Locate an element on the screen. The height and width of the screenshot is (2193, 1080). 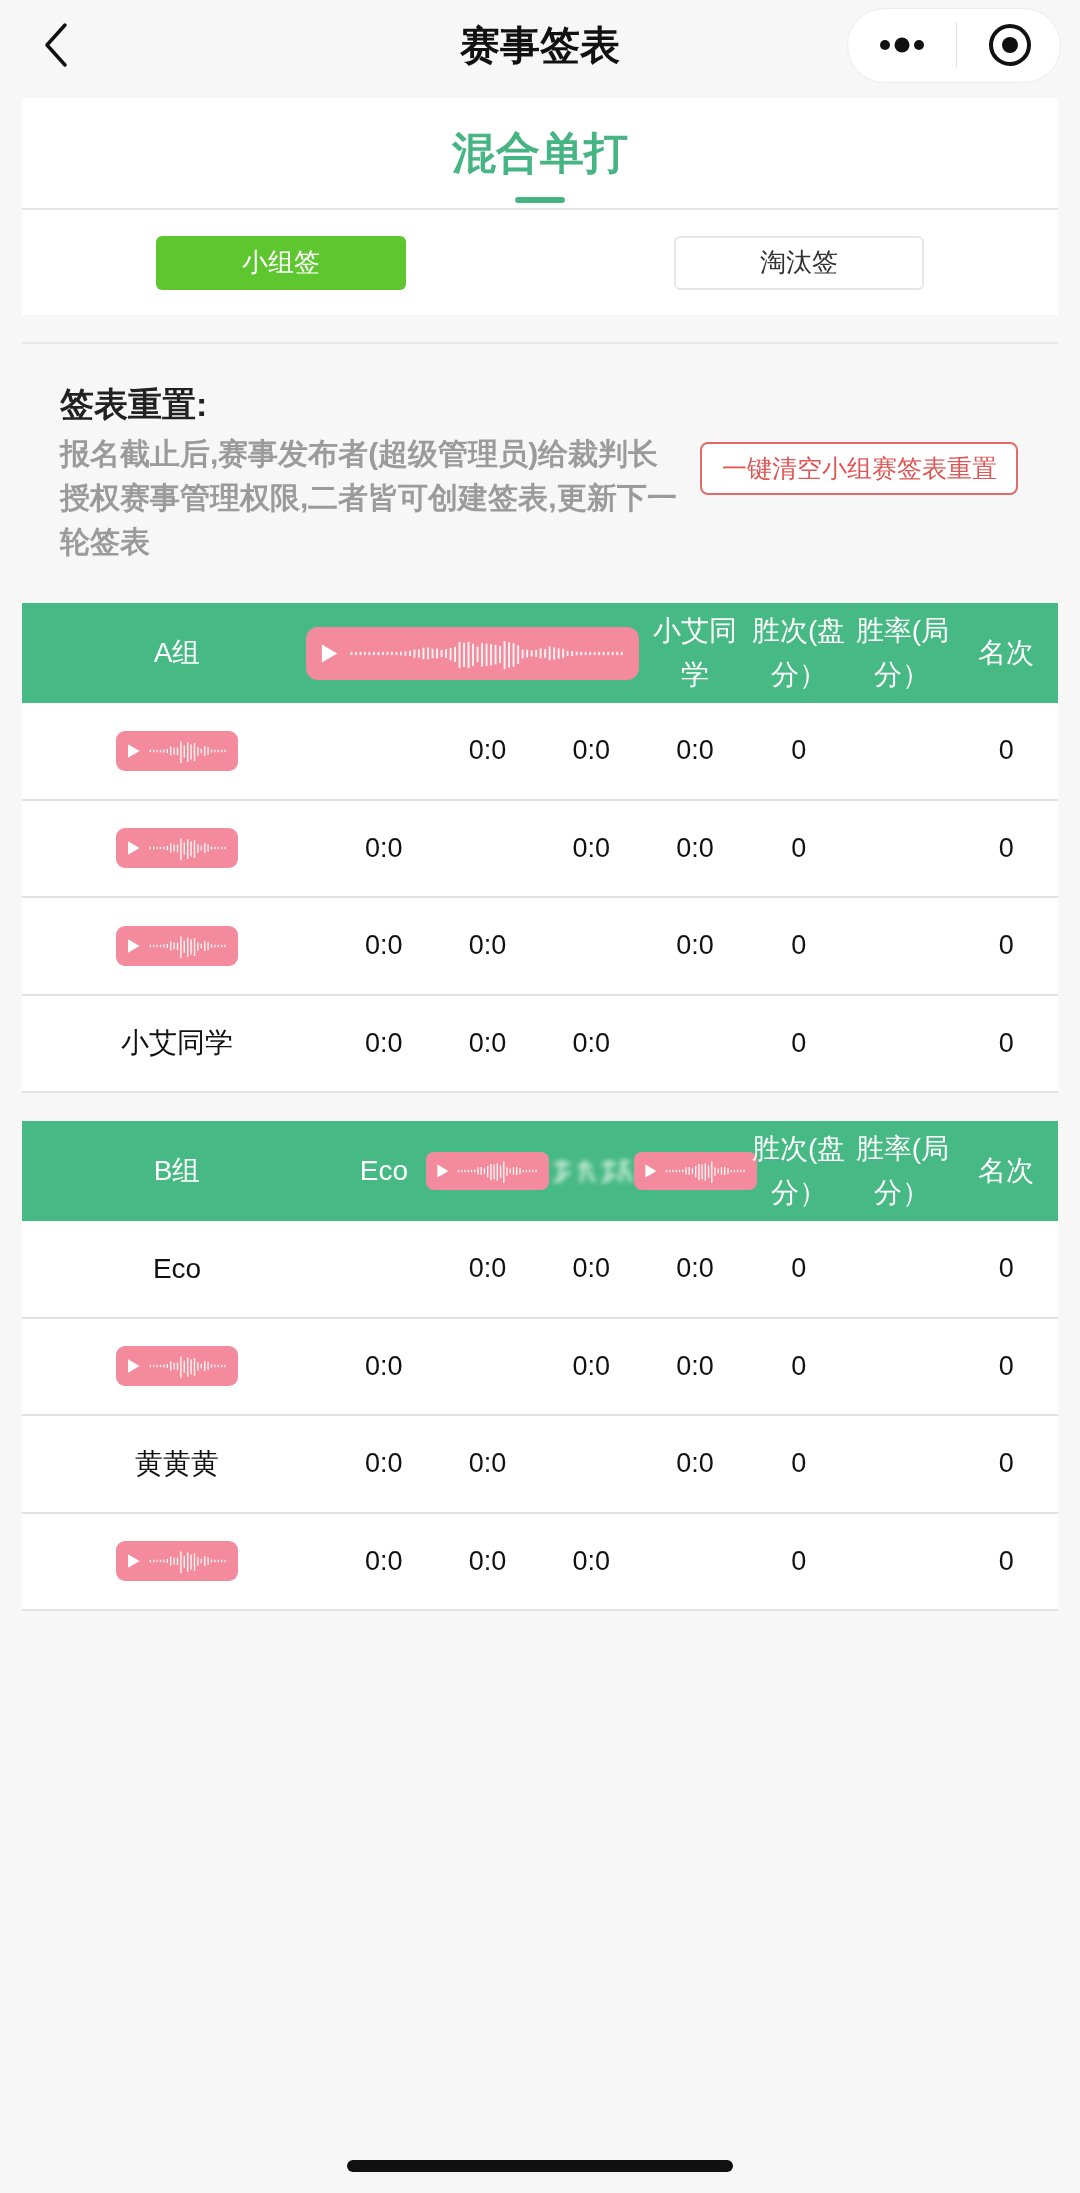
back-icon is located at coordinates (56, 45).